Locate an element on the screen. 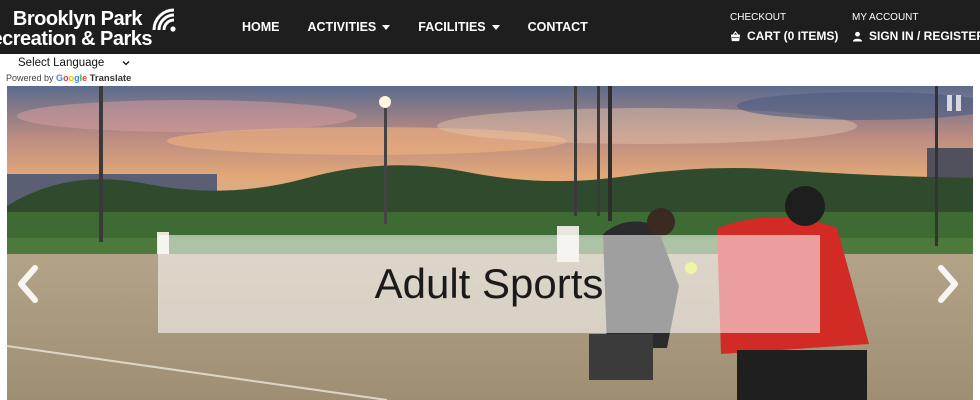 The width and height of the screenshot is (980, 400). powered-by-label: Powered by is located at coordinates (30, 78).